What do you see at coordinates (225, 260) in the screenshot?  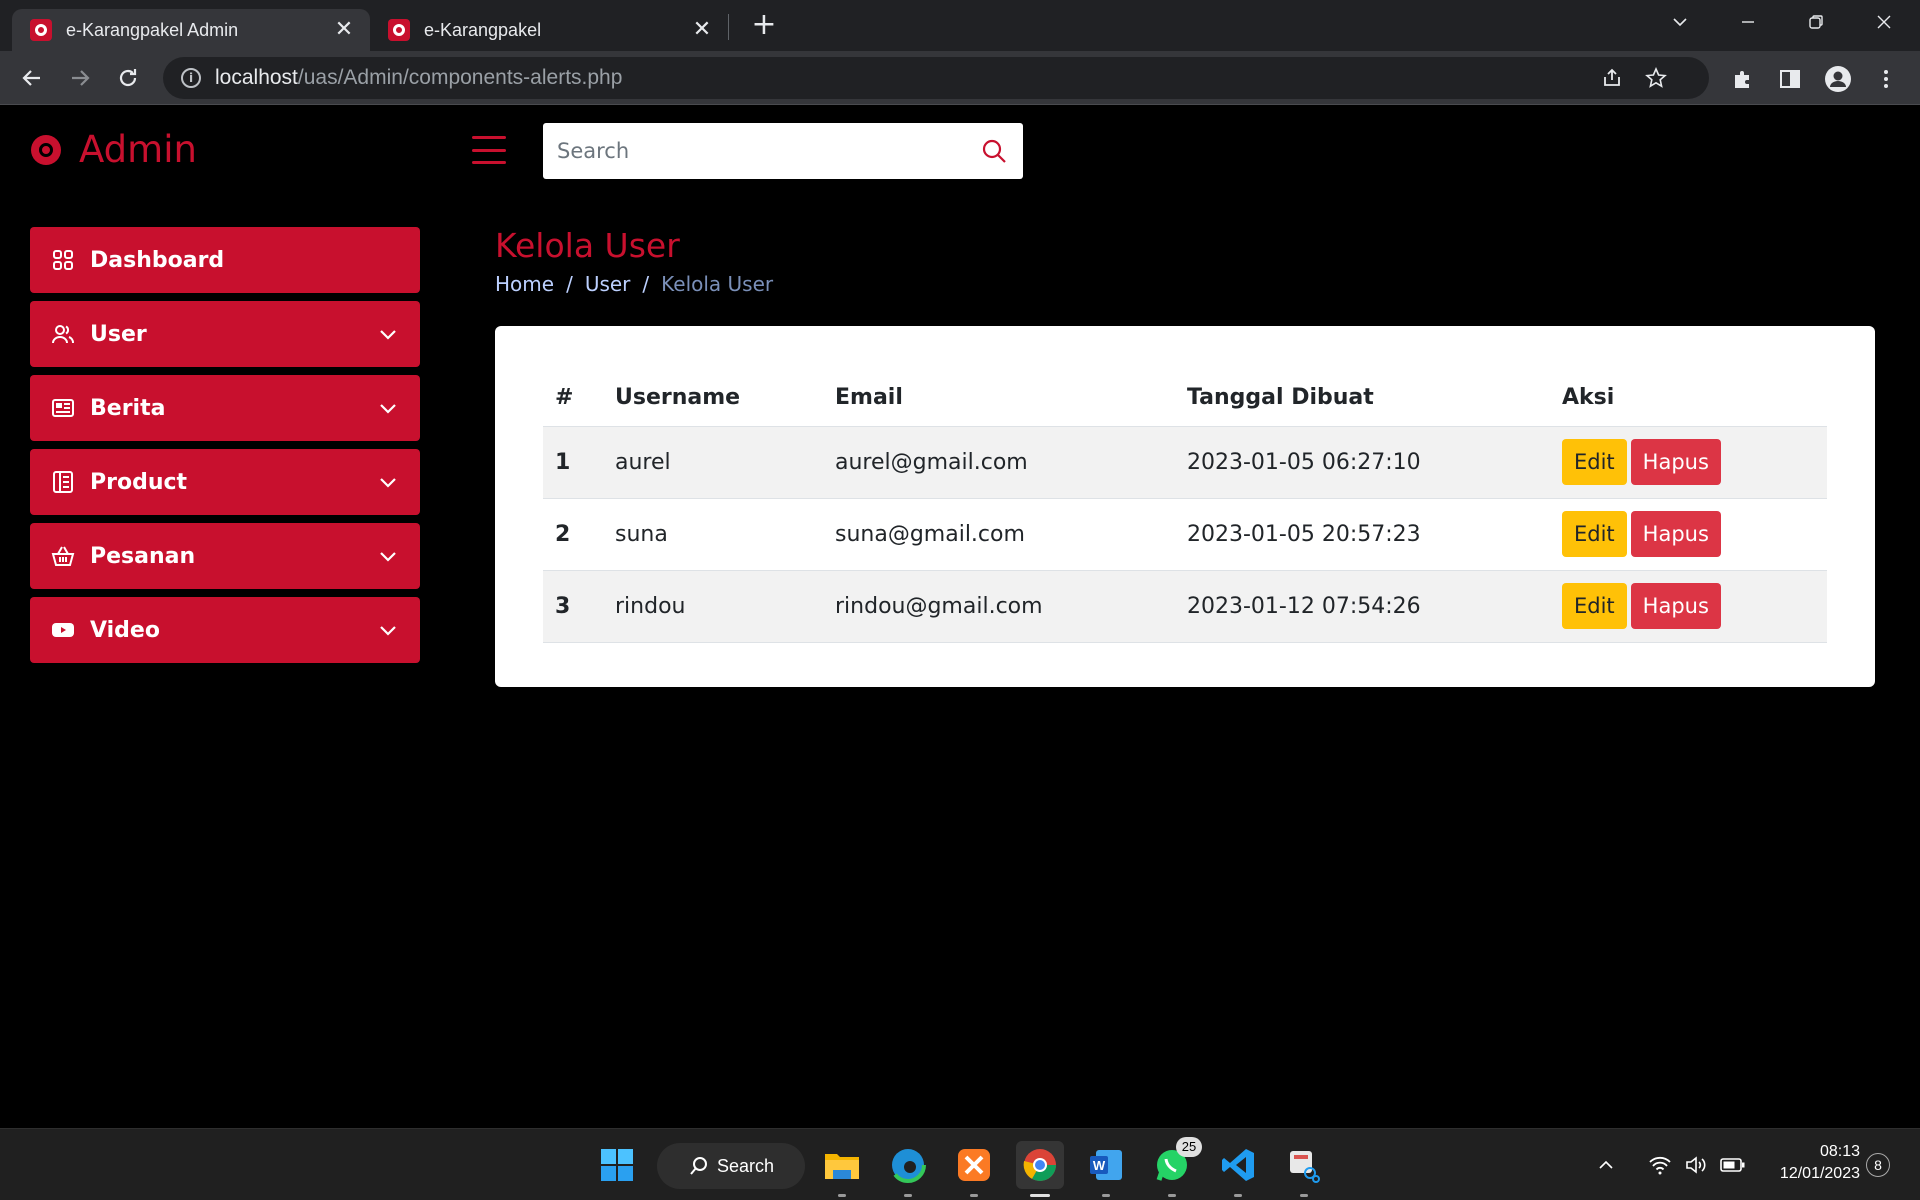 I see `sidebar-item-dashboard: Dashboard` at bounding box center [225, 260].